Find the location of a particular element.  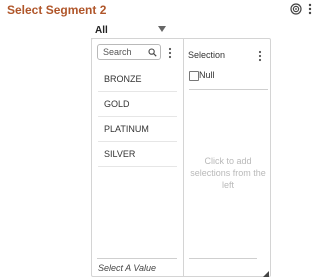

select-value-placeholder: Select A Value is located at coordinates (127, 268).